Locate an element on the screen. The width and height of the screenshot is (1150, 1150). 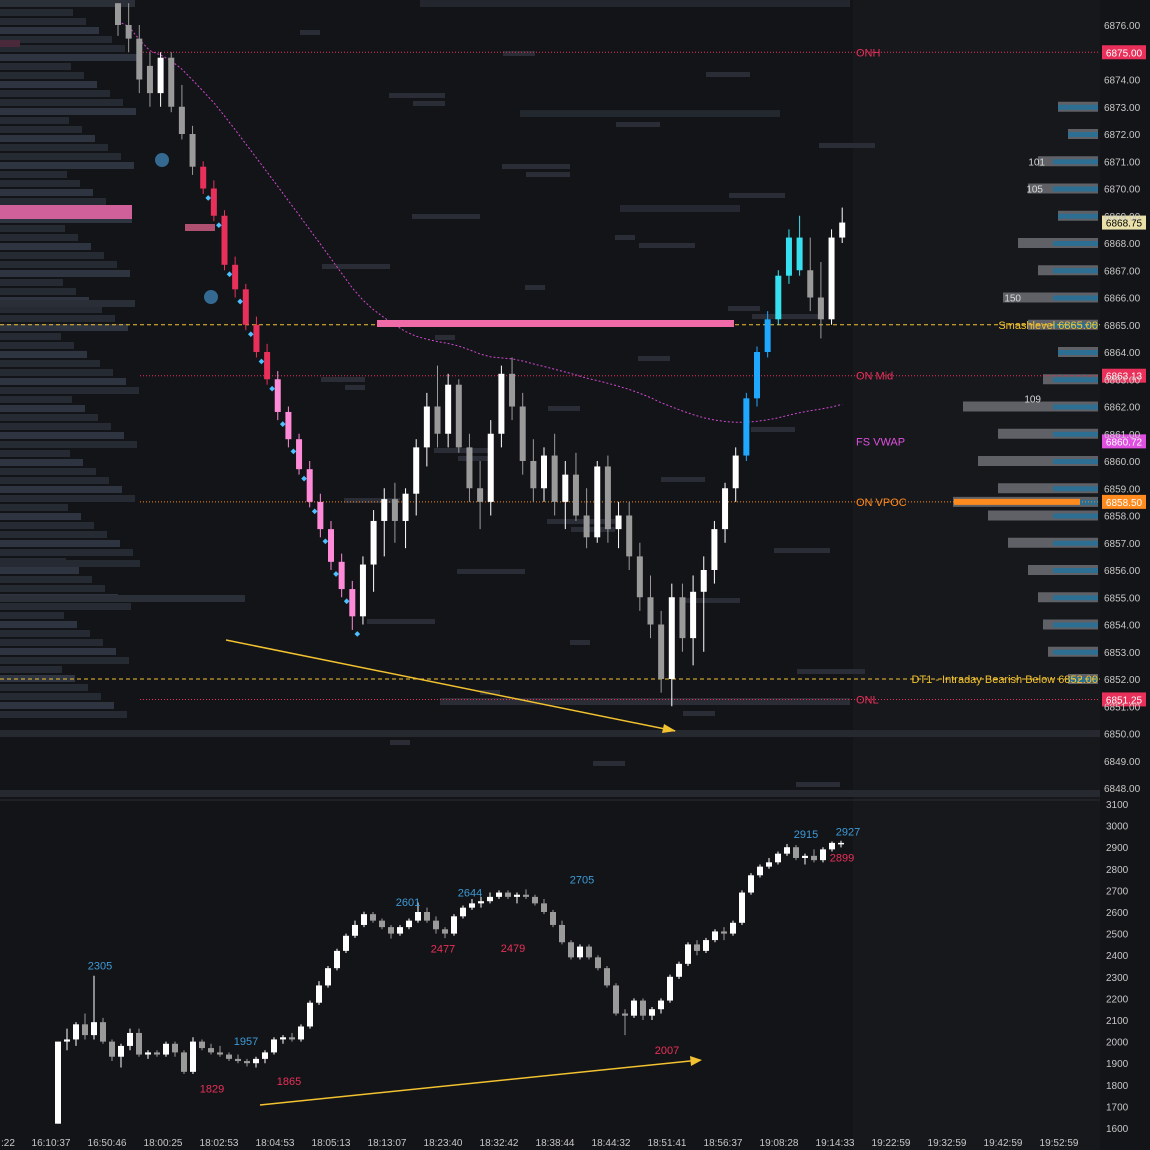
price-tick-label: 6853.00 is located at coordinates (1122, 653).